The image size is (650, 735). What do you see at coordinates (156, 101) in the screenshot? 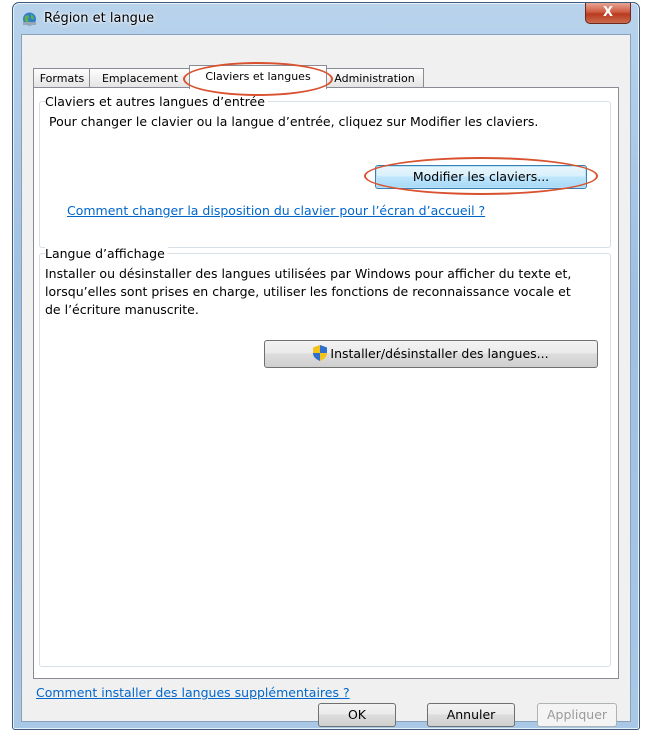
I see `keyboards-group-title: Claviers et autres langues d’entrée` at bounding box center [156, 101].